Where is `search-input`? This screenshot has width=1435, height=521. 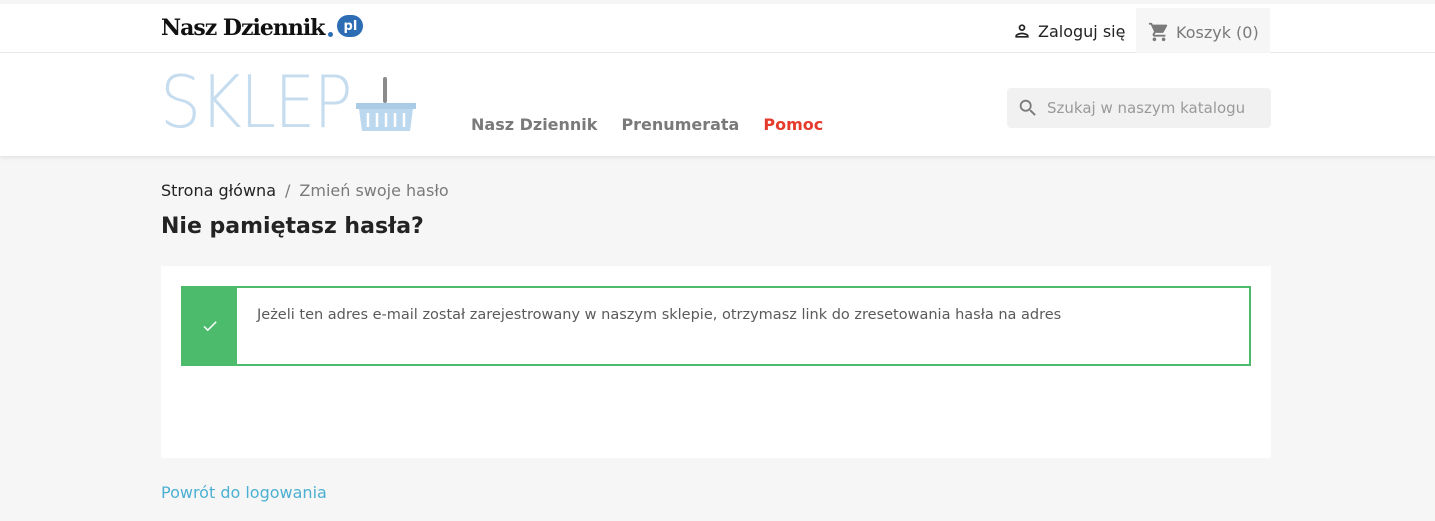
search-input is located at coordinates (1152, 108).